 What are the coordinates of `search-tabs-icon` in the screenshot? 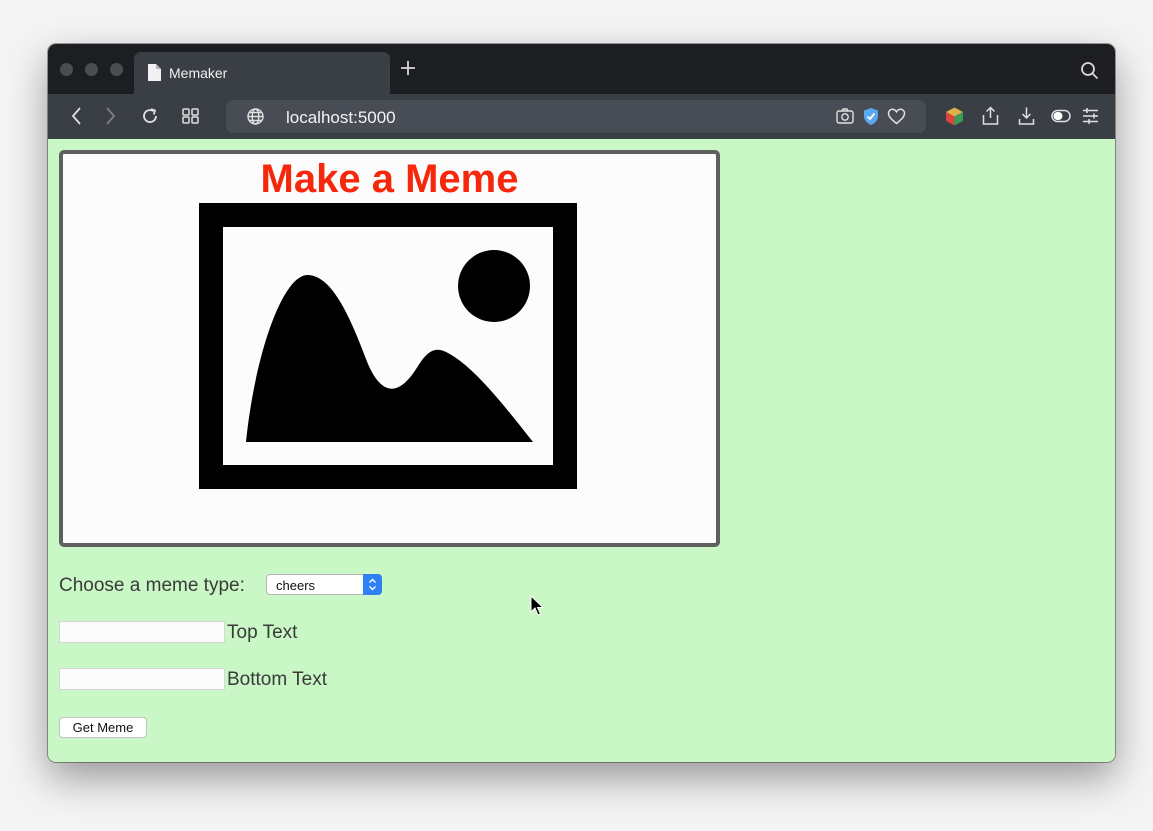 It's located at (1089, 73).